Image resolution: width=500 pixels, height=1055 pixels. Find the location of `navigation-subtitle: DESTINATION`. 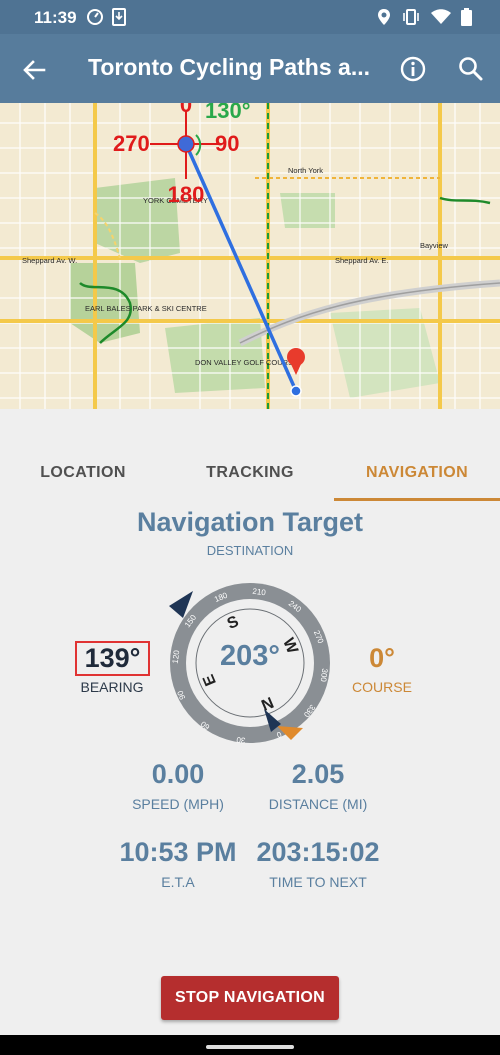

navigation-subtitle: DESTINATION is located at coordinates (250, 550).